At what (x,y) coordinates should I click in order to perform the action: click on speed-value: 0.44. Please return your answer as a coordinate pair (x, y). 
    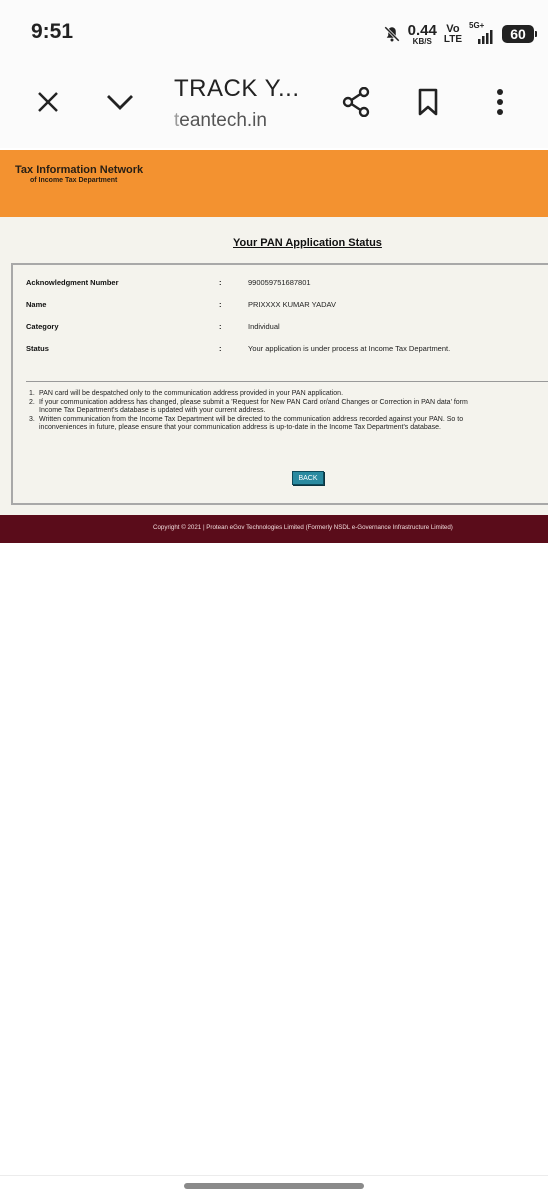
    Looking at the image, I should click on (422, 30).